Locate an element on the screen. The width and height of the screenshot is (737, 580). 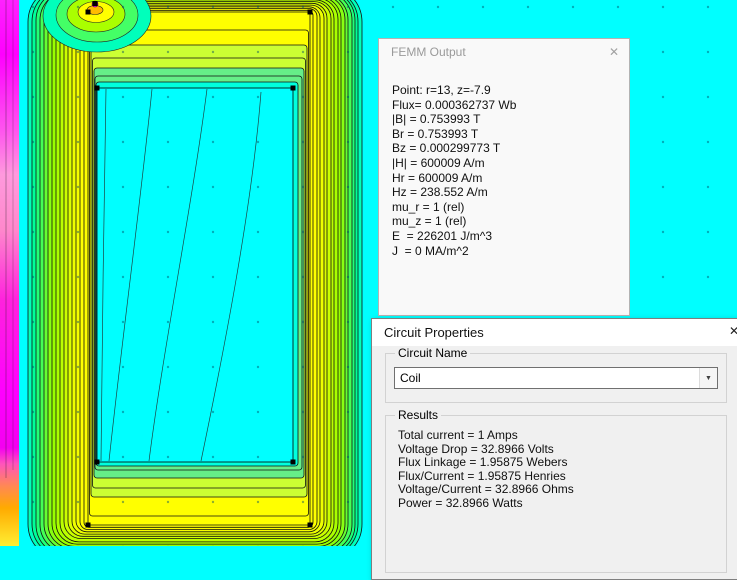
output-line: |B| = 0.753993 T is located at coordinates (436, 119).